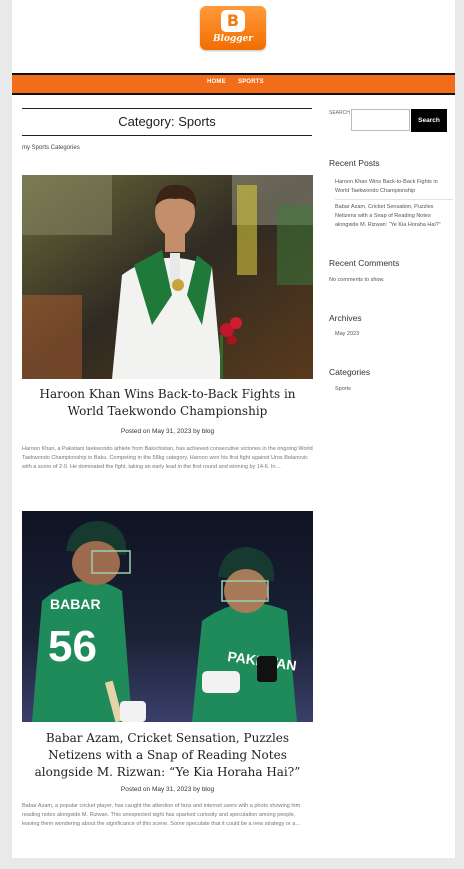 This screenshot has height=869, width=464. I want to click on taekwondo-photo, so click(167, 277).